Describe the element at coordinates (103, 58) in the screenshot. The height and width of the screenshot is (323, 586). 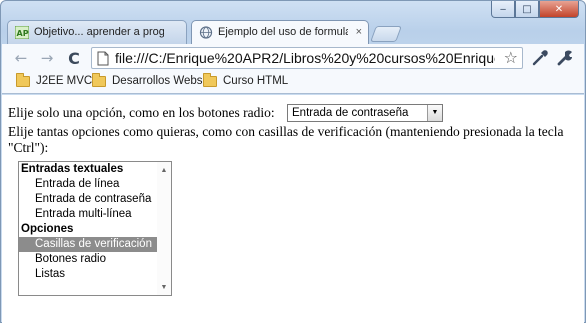
I see `page-icon` at that location.